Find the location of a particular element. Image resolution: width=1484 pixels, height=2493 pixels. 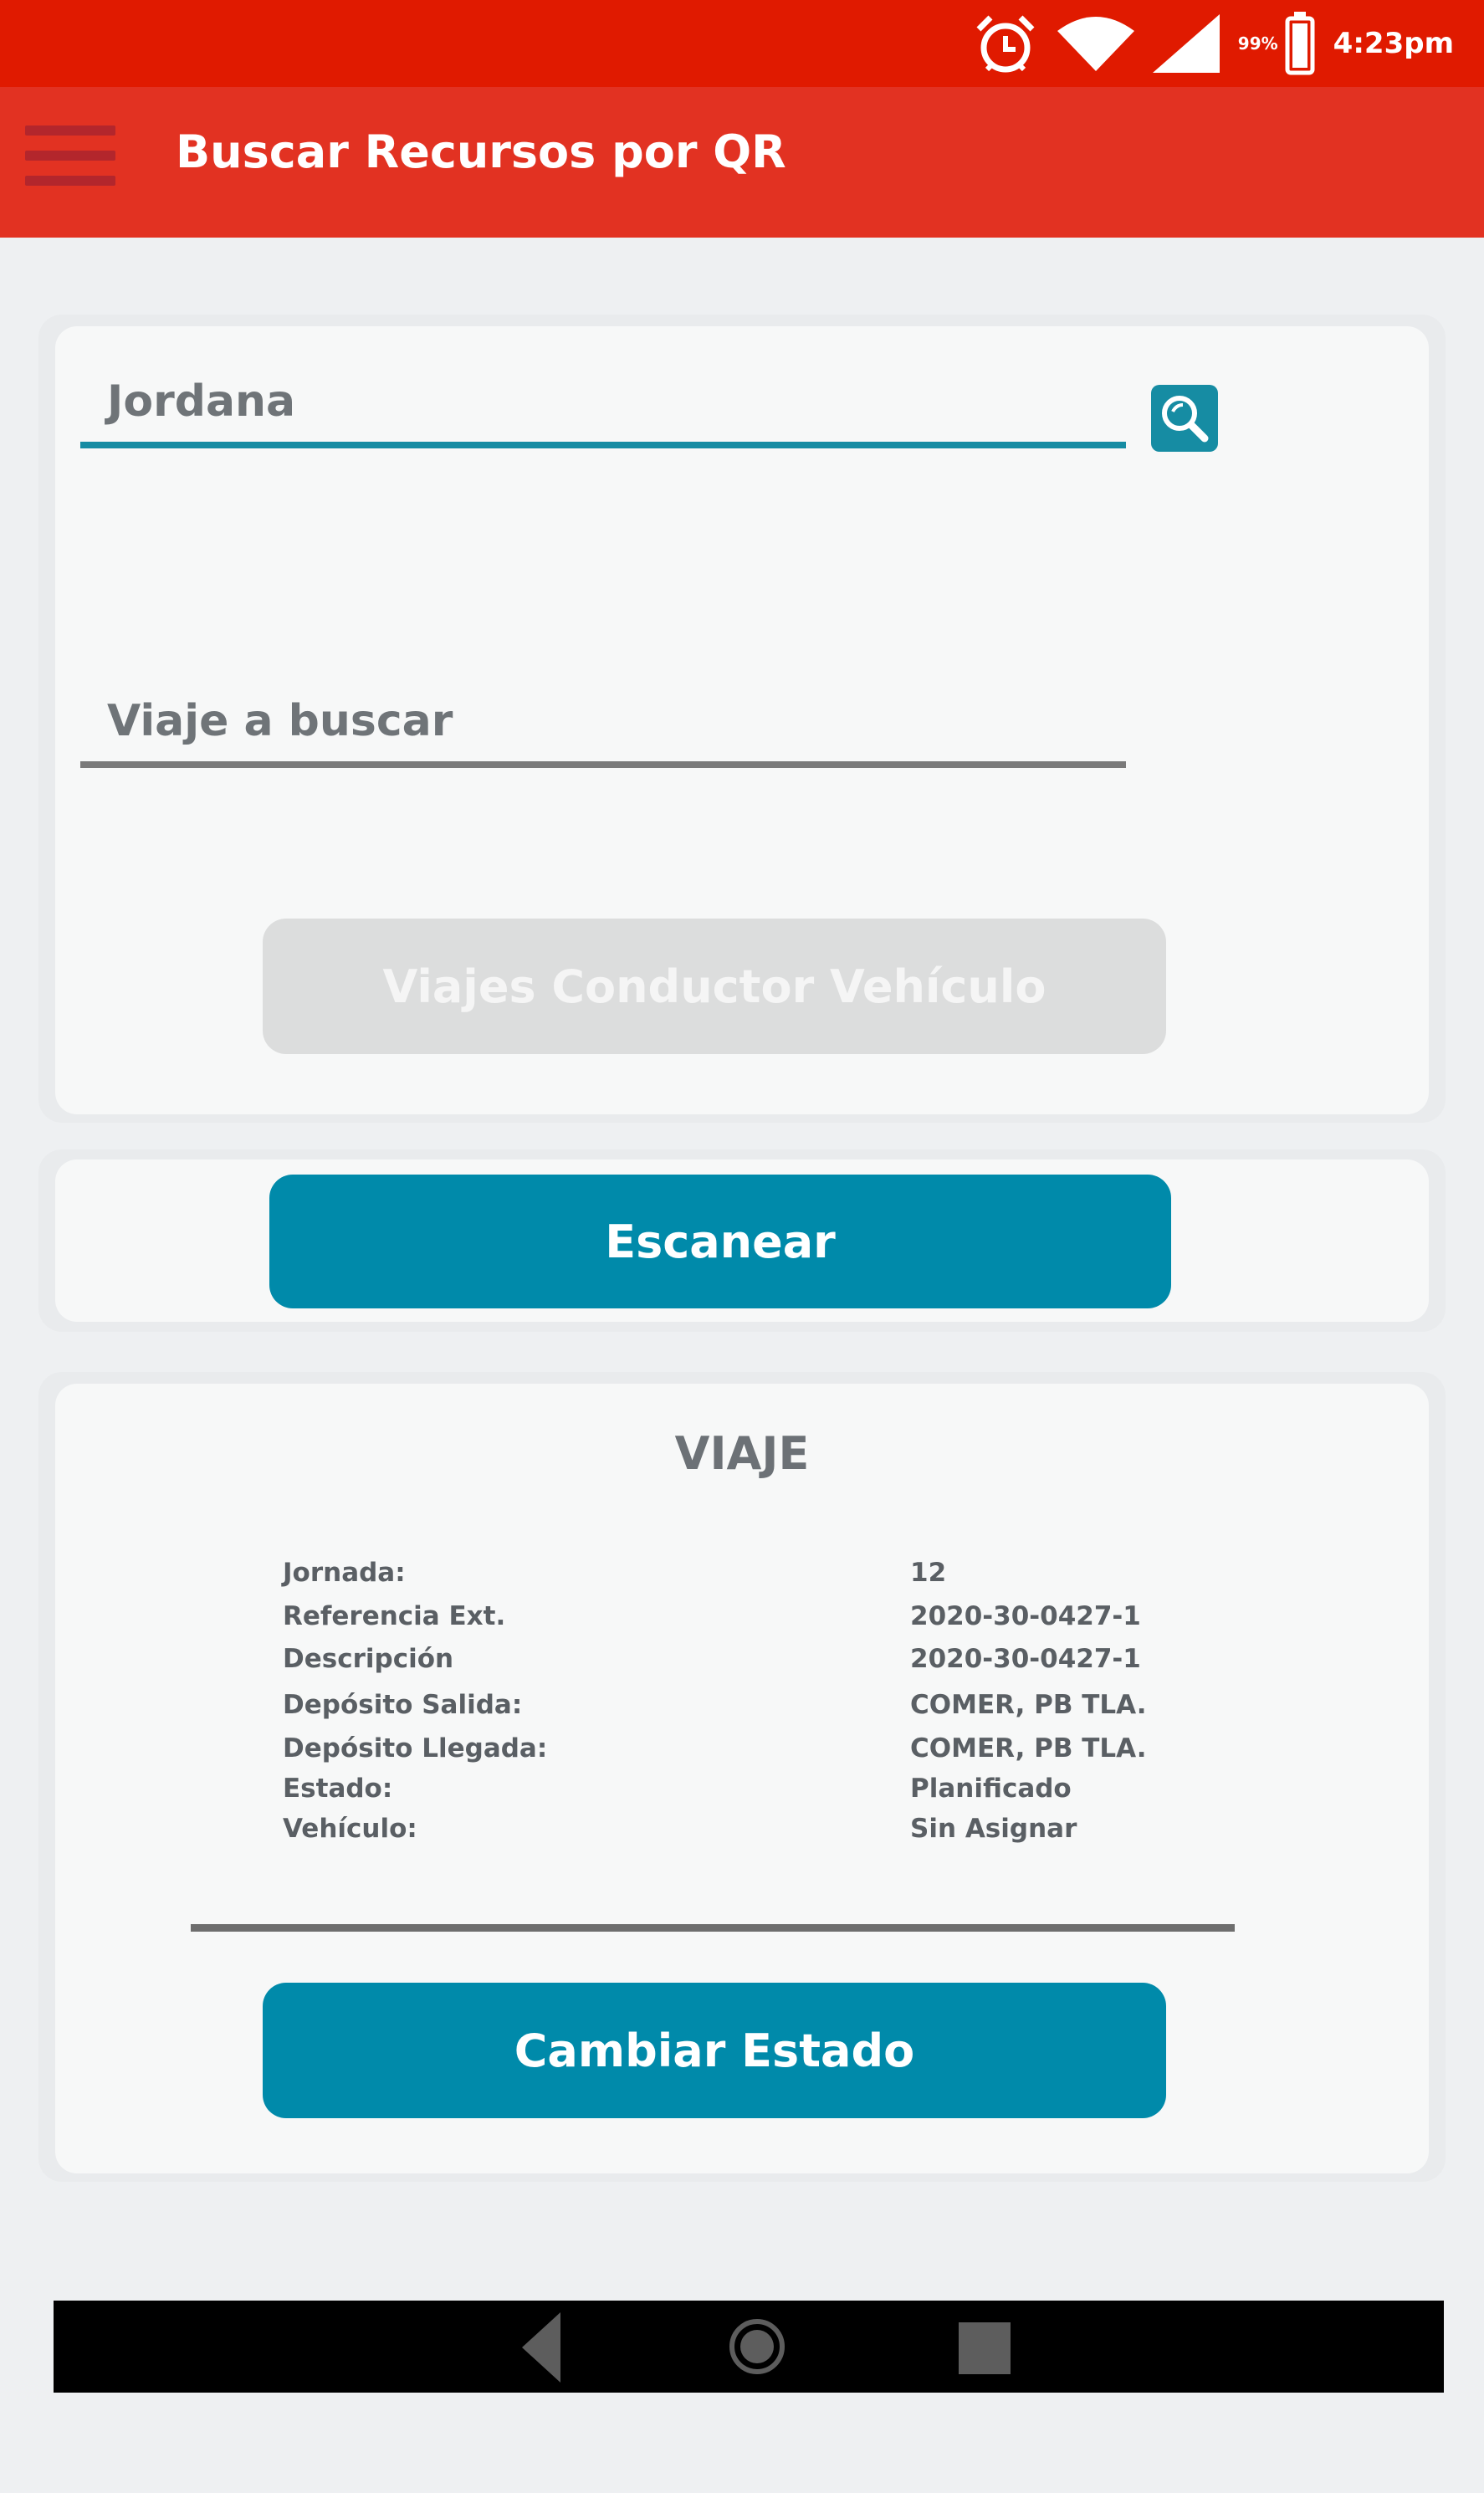

detail-value: Sin Asignar is located at coordinates (993, 1829).